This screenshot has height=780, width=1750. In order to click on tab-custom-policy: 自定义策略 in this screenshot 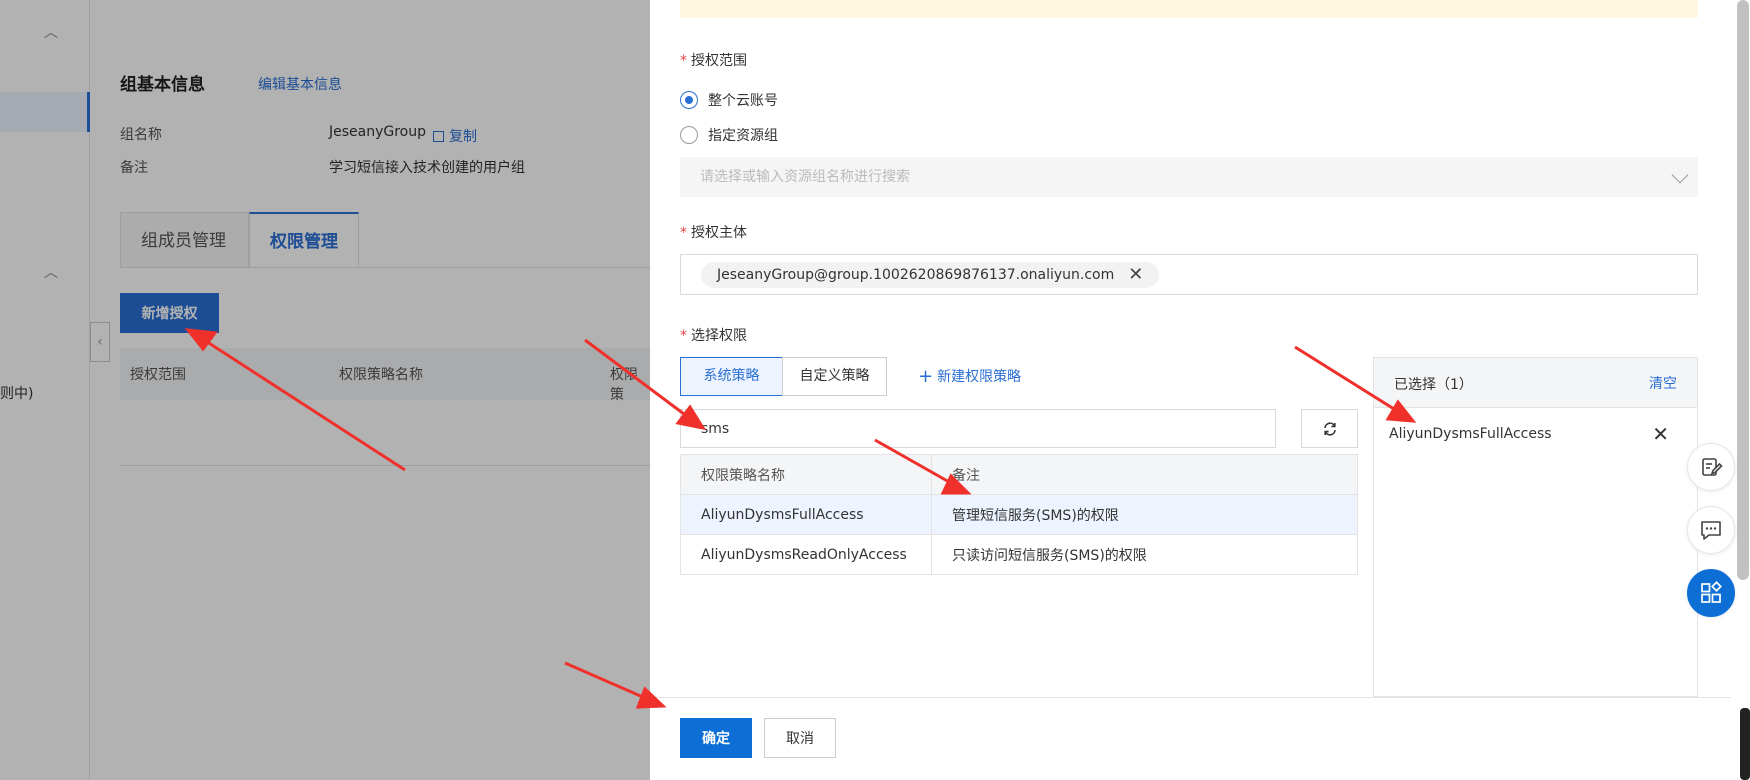, I will do `click(834, 376)`.